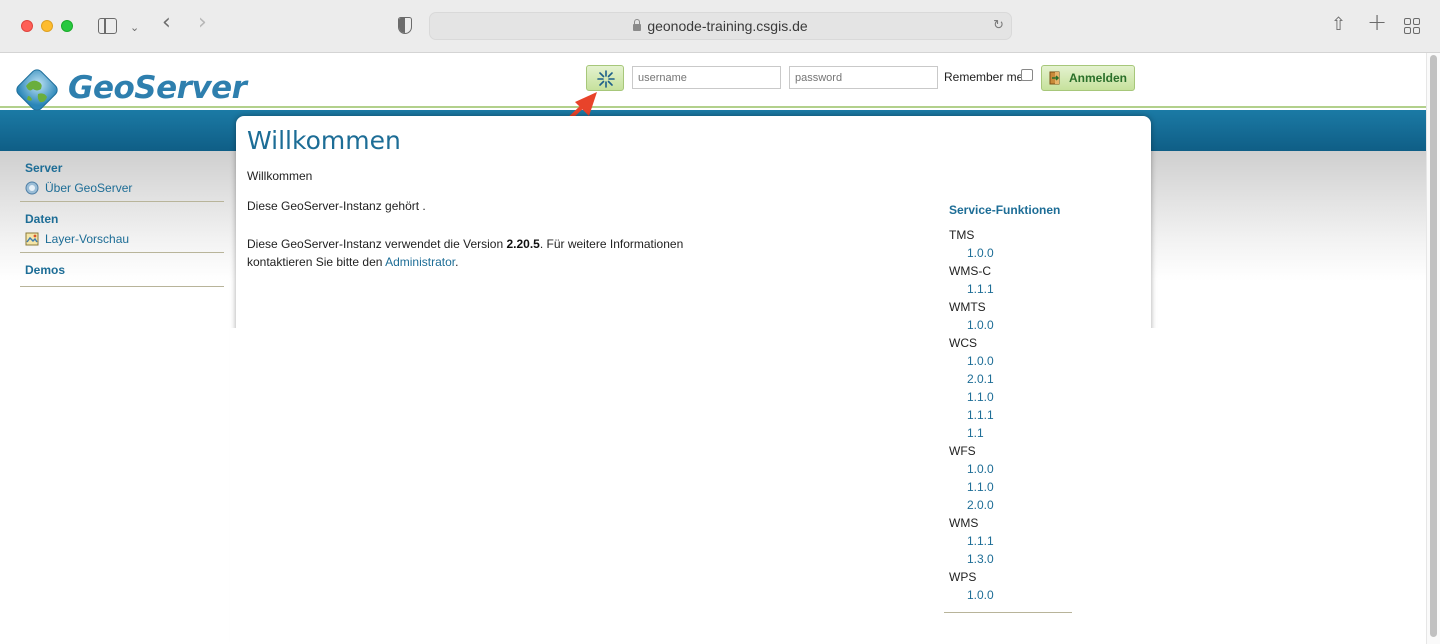 Image resolution: width=1440 pixels, height=644 pixels. I want to click on share-icon: ⇧, so click(1338, 25).